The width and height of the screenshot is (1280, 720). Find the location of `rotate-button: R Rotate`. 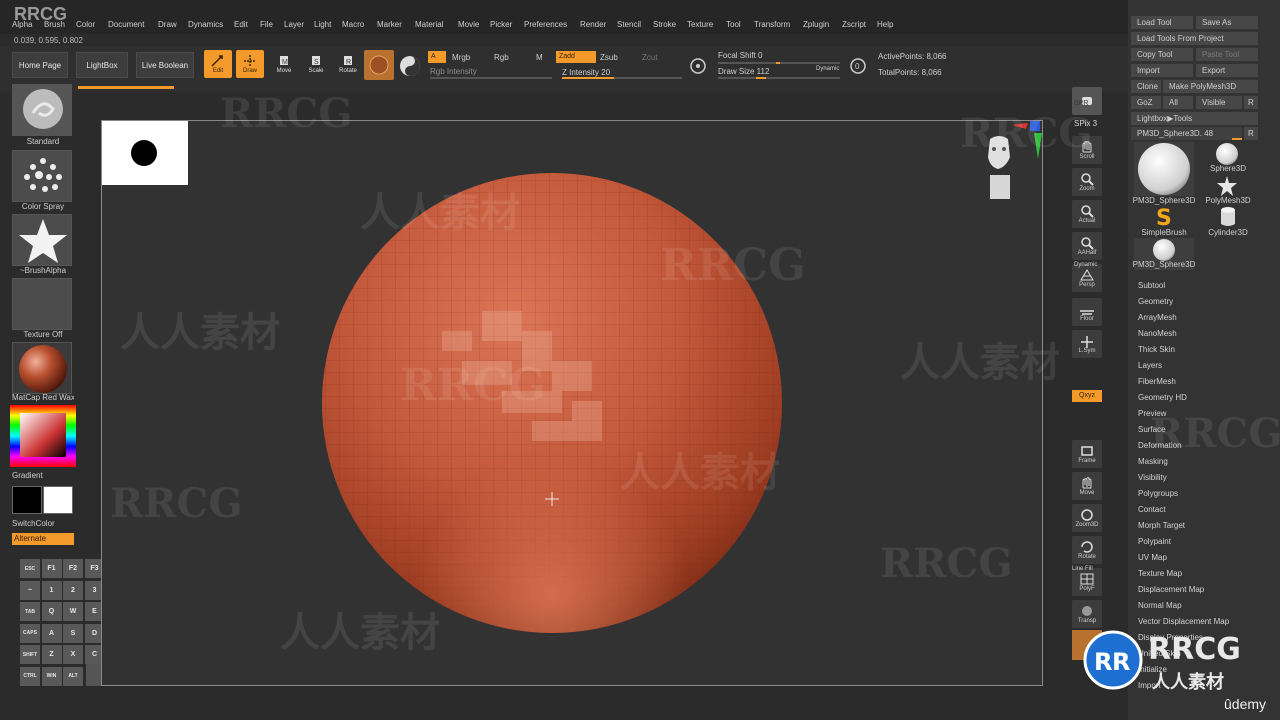

rotate-button: R Rotate is located at coordinates (348, 64).